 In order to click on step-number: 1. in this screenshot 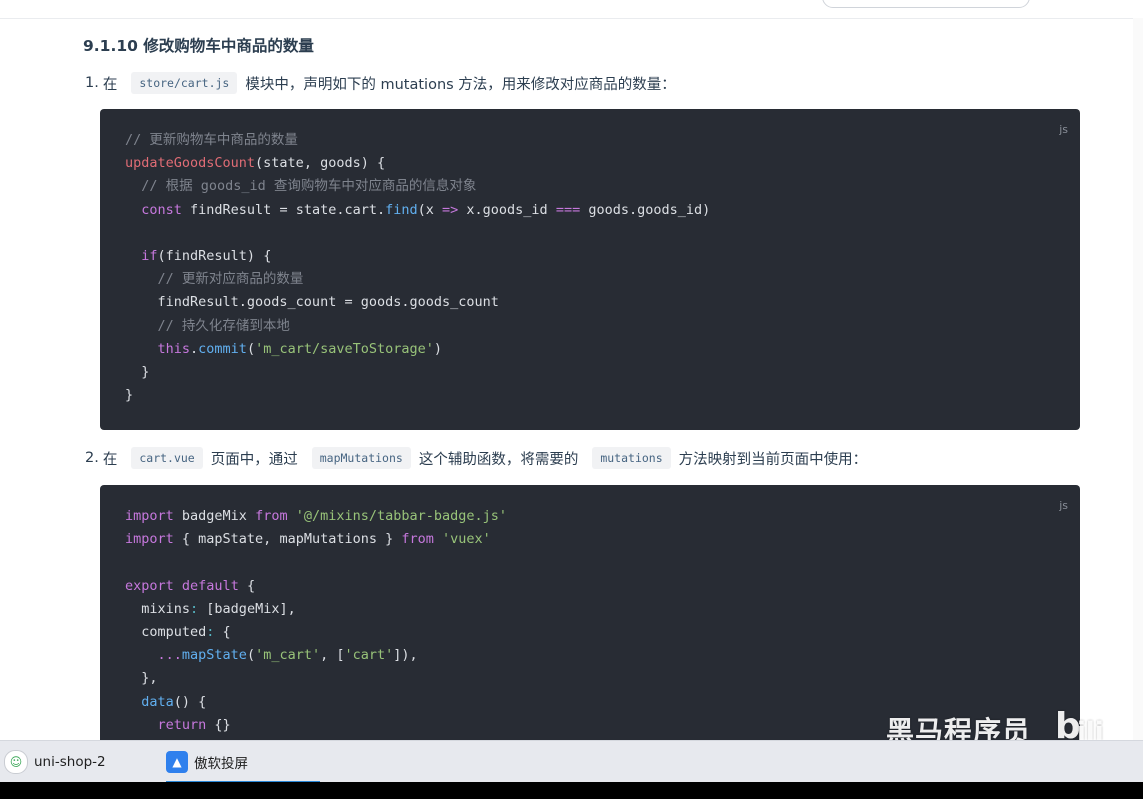, I will do `click(92, 83)`.